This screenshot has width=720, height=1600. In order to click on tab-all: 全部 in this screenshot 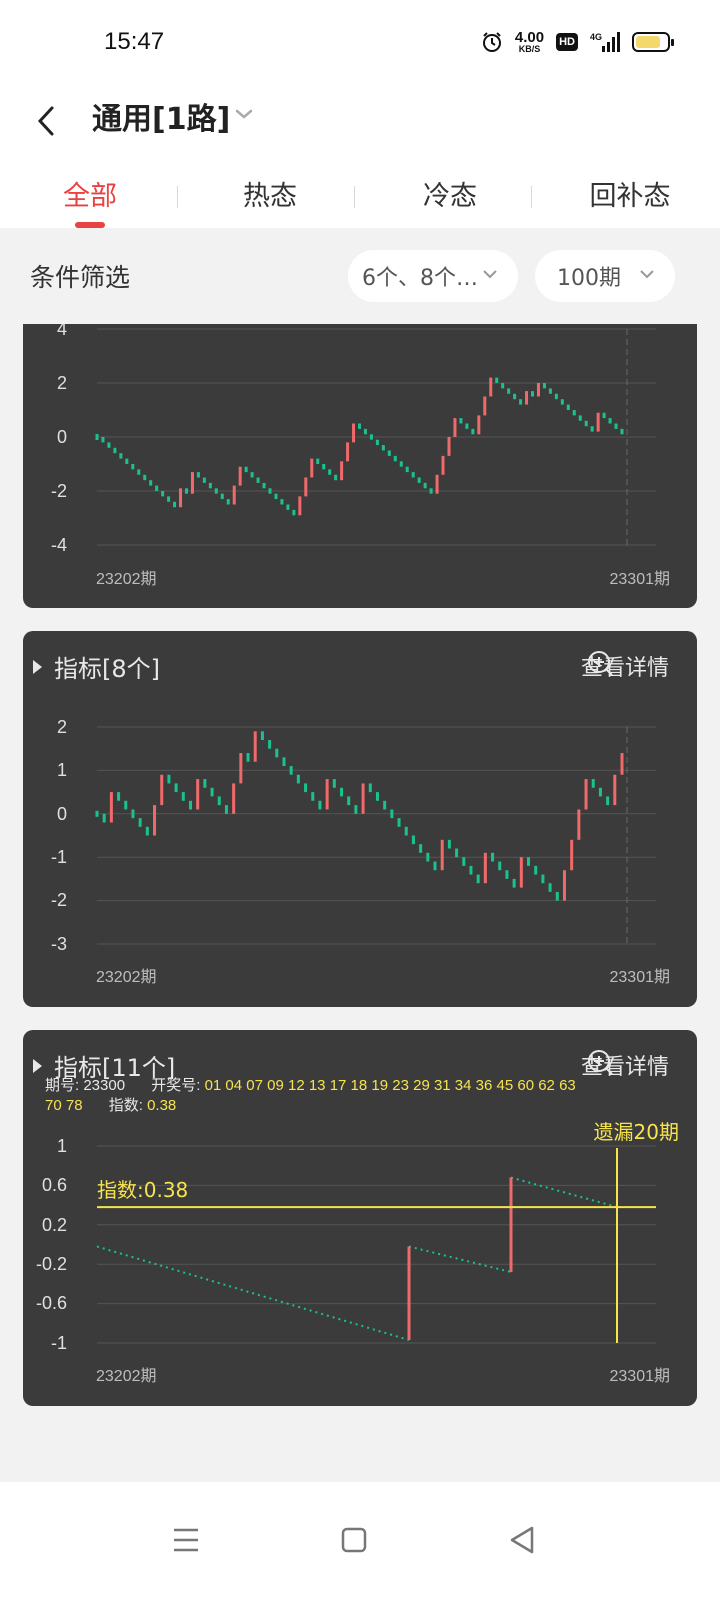, I will do `click(90, 198)`.